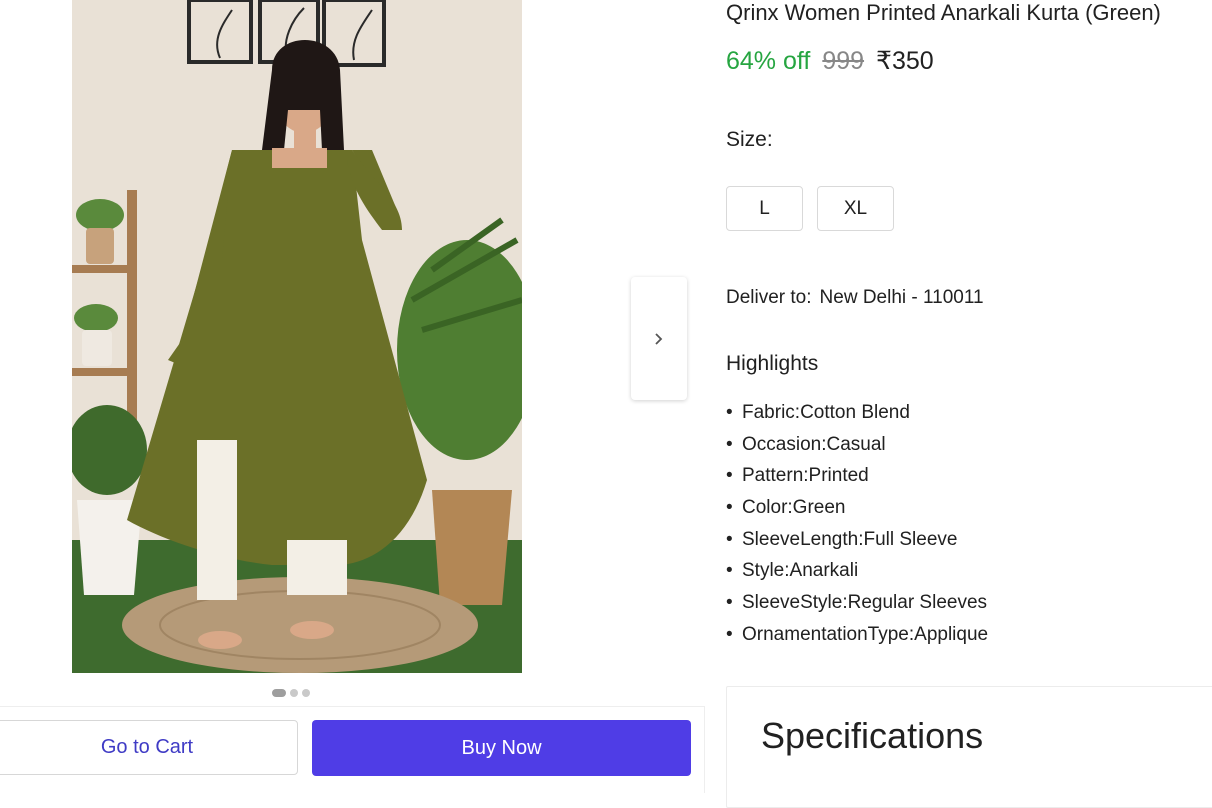 The height and width of the screenshot is (808, 1212). I want to click on price-row: 64% off 999 ₹350, so click(830, 61).